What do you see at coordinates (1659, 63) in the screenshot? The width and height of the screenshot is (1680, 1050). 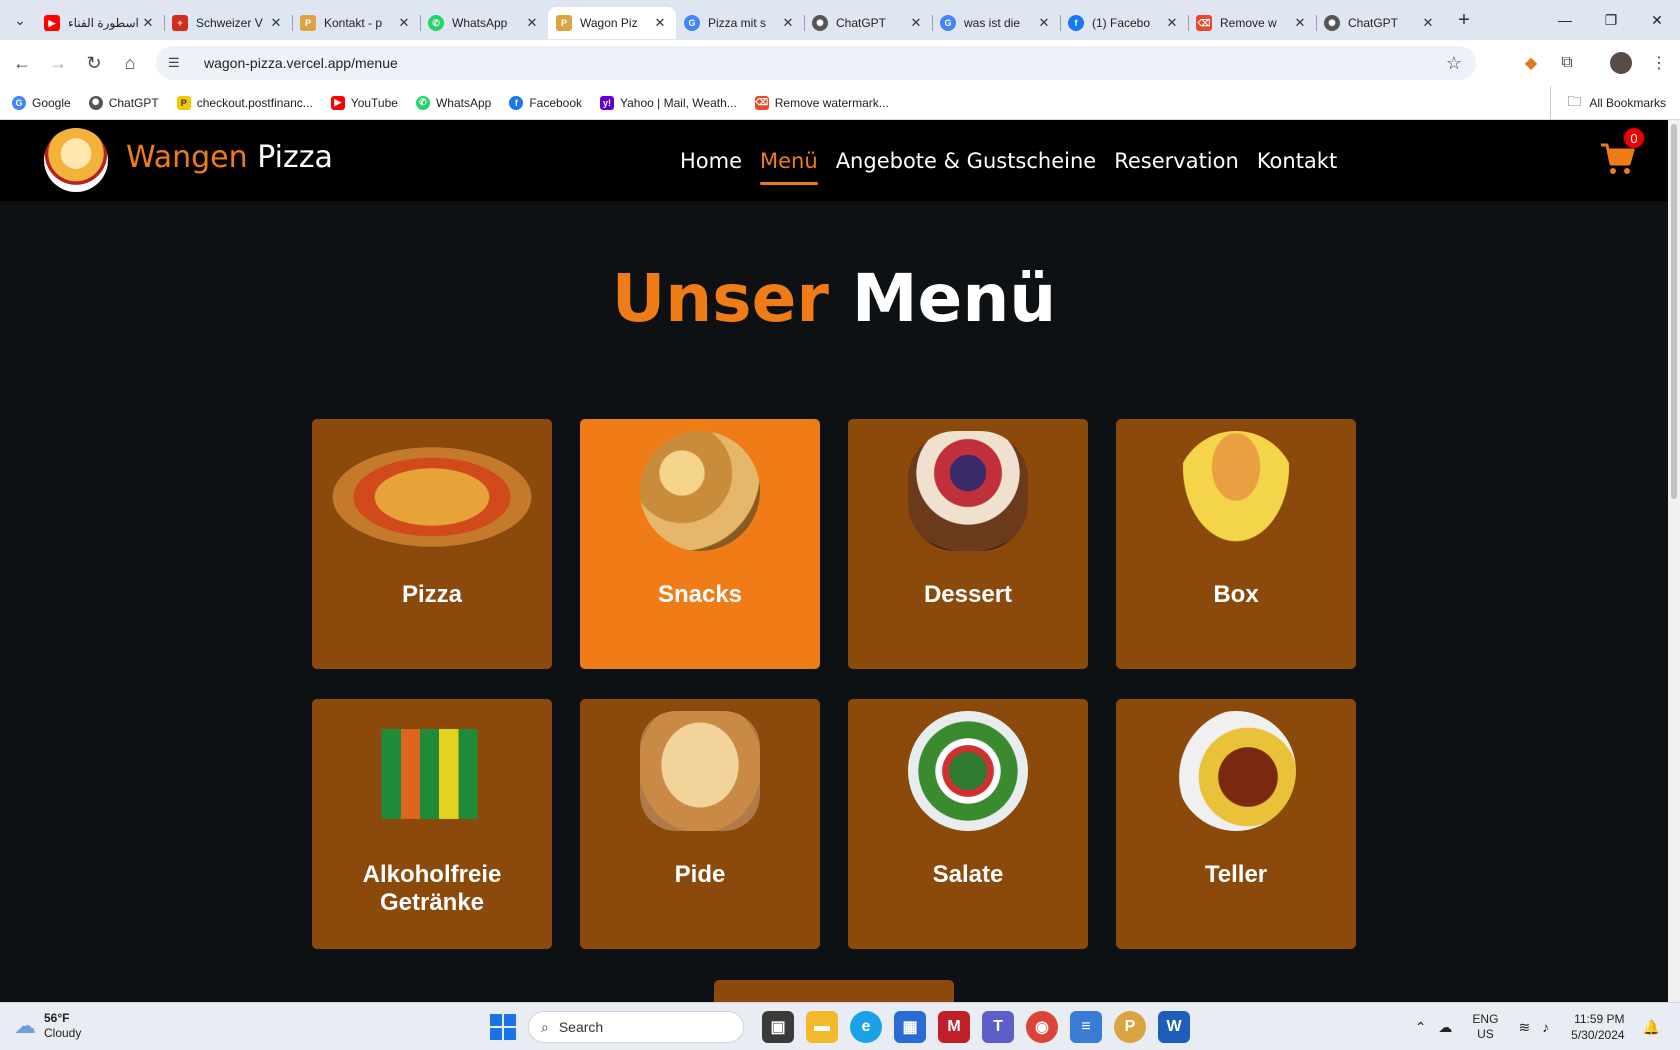 I see `browser-menu-icon: ⋮` at bounding box center [1659, 63].